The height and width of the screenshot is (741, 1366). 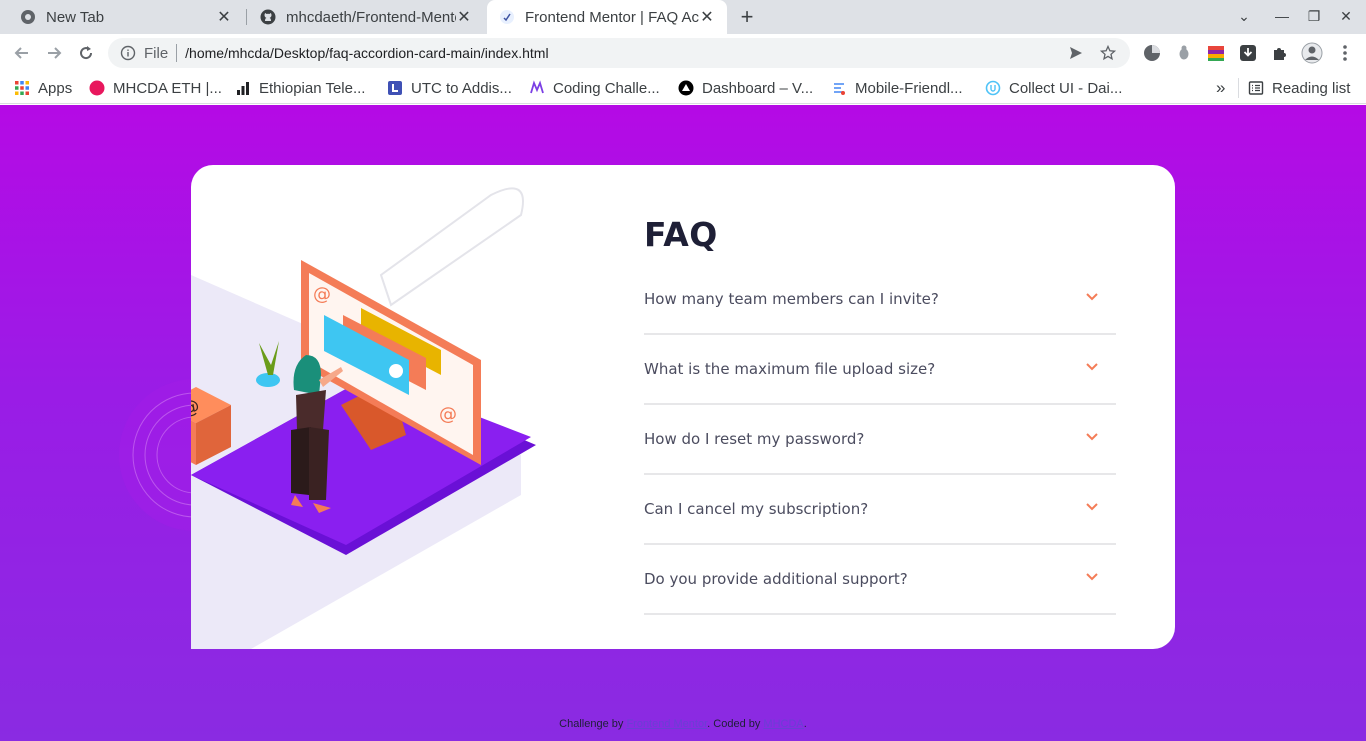 What do you see at coordinates (805, 724) in the screenshot?
I see `attribution-suffix: .` at bounding box center [805, 724].